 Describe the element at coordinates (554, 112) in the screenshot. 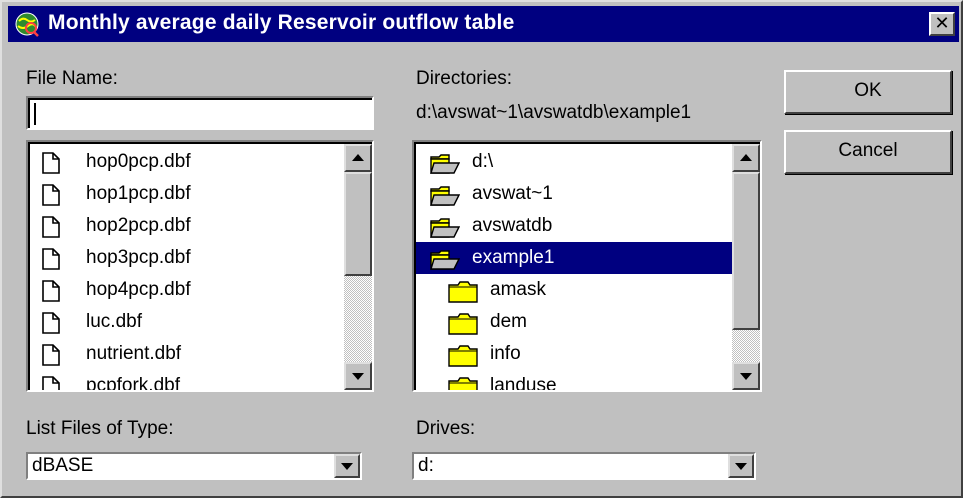

I see `current-directory-path: d:\avswat~1\avswatdb\example1` at that location.